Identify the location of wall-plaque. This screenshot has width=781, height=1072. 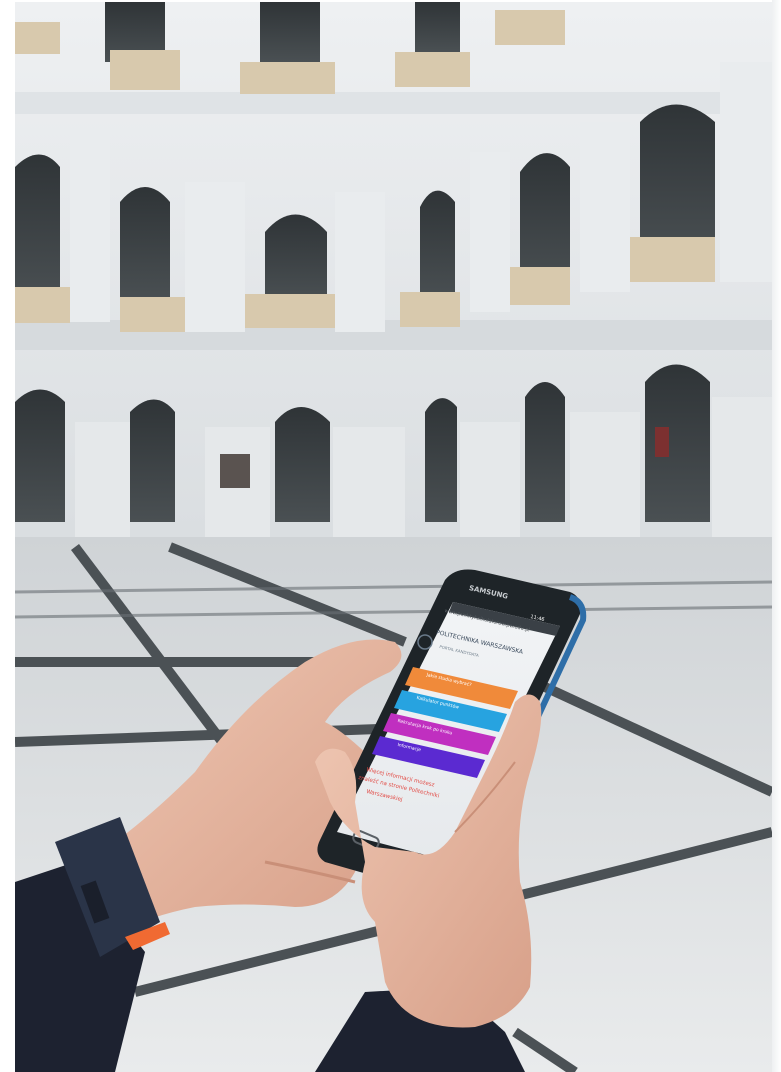
(235, 471).